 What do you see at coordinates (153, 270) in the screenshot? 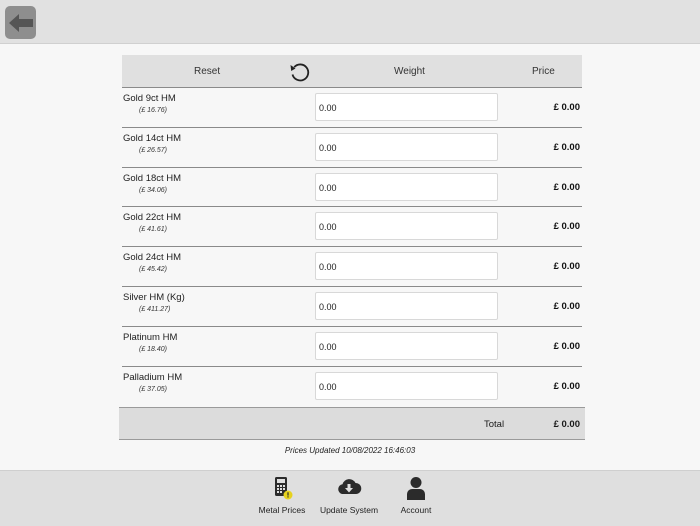
I see `unit-price: (£ 45.42)` at bounding box center [153, 270].